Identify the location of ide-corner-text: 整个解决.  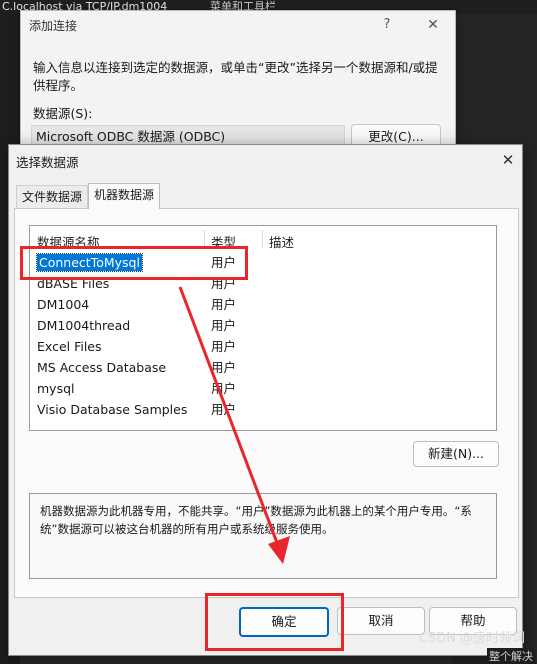
(511, 656).